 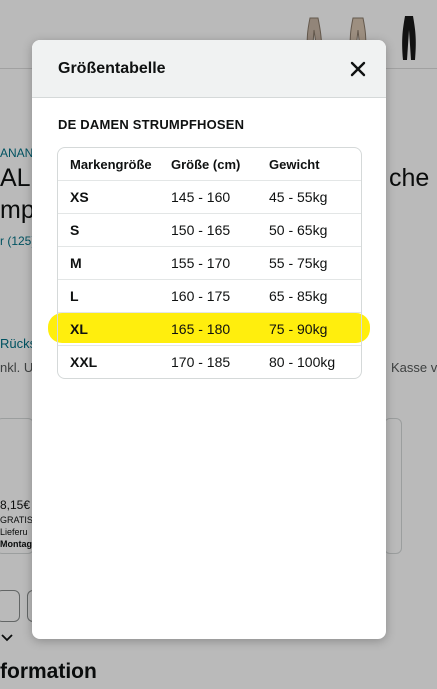 What do you see at coordinates (206, 164) in the screenshot?
I see `column-header: Größe (cm)` at bounding box center [206, 164].